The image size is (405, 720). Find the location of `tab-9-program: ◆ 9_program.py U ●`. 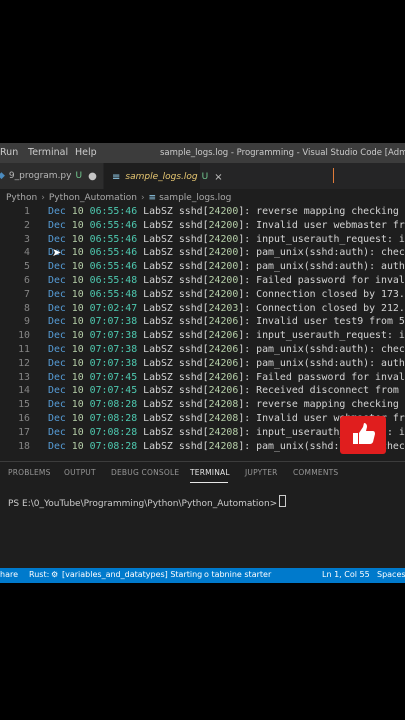

tab-9-program: ◆ 9_program.py U ● is located at coordinates (51, 176).